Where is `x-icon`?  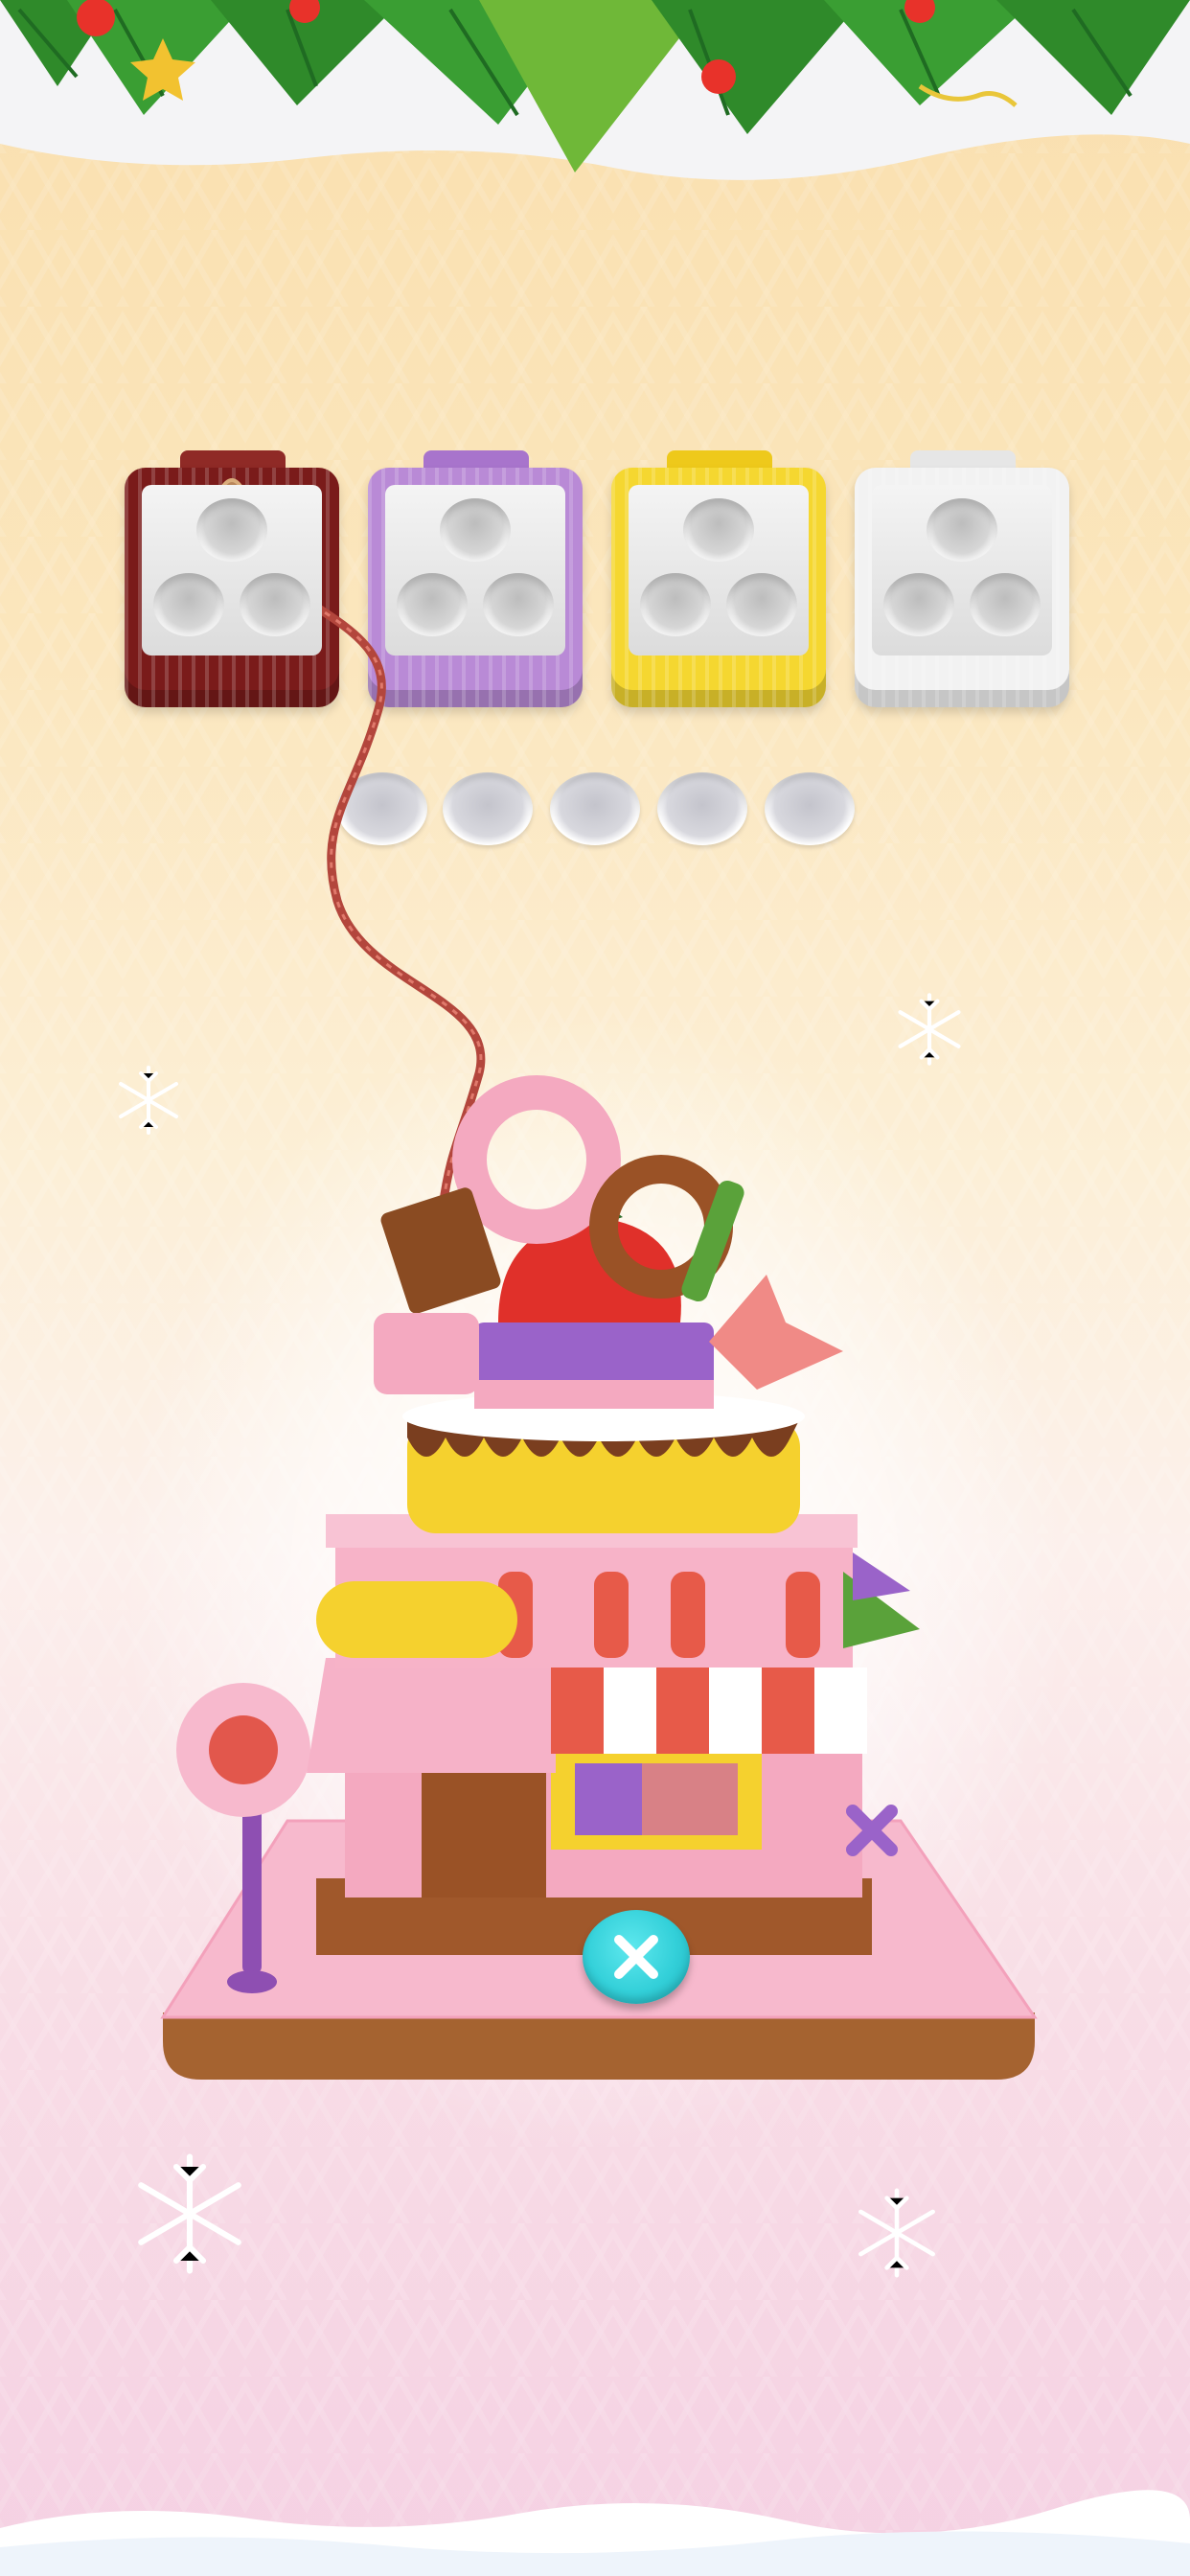
x-icon is located at coordinates (636, 1957).